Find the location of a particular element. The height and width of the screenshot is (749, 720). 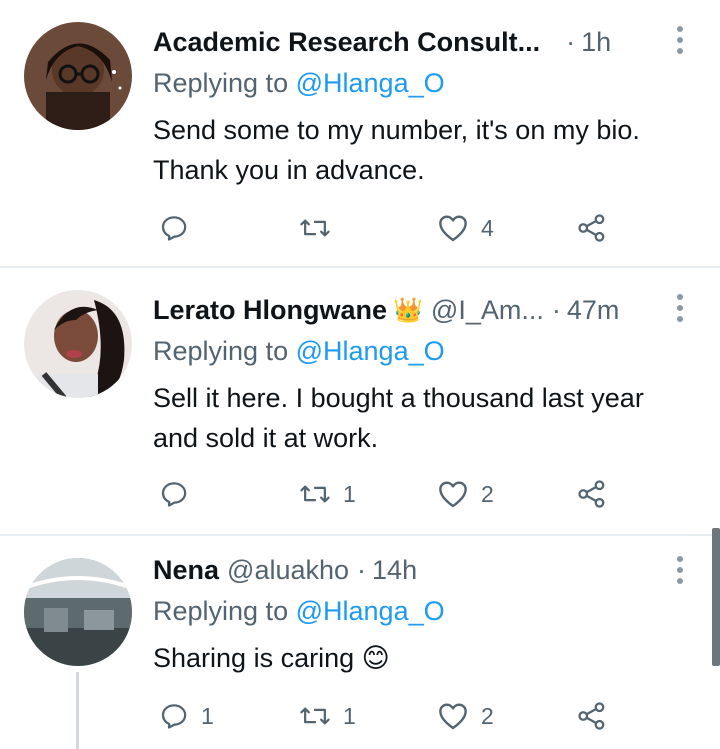

tweet-header: Lerato Hlongwane 👑 @I_Am... · 47m is located at coordinates (386, 310).